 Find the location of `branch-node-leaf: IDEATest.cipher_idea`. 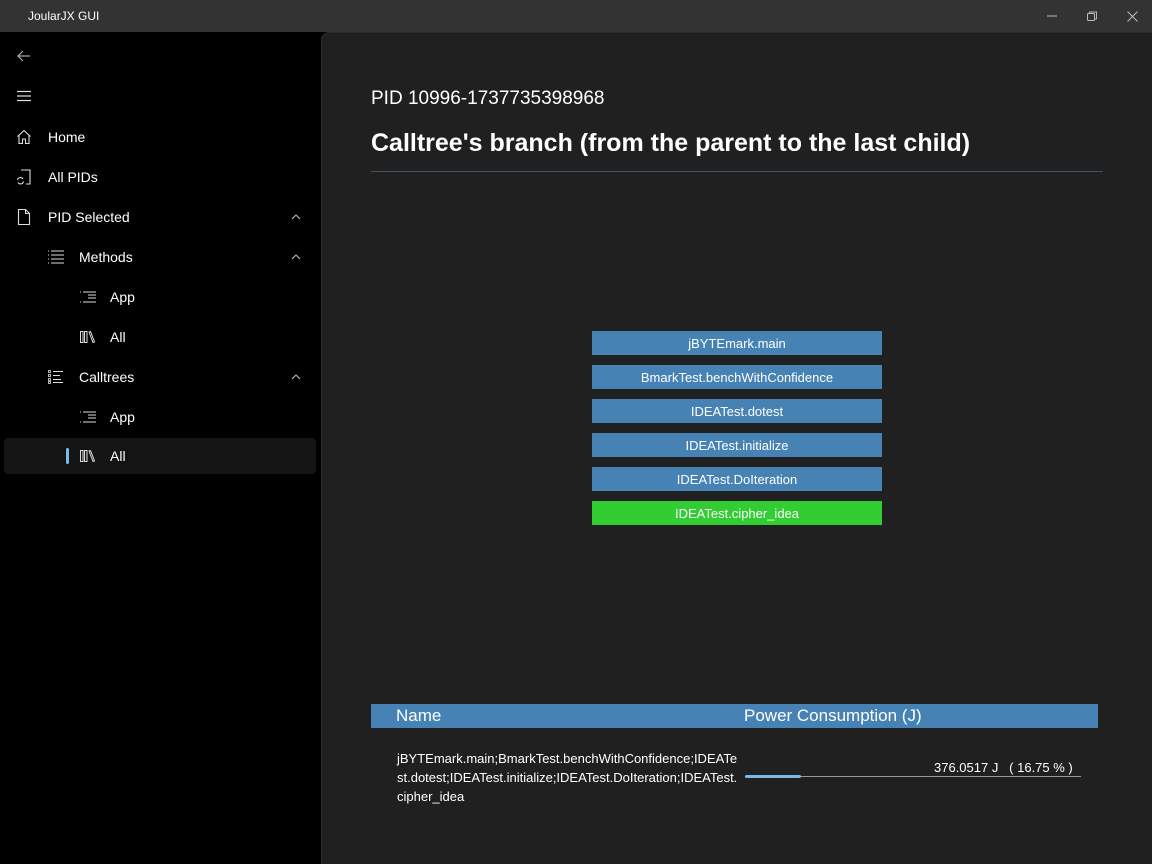

branch-node-leaf: IDEATest.cipher_idea is located at coordinates (737, 513).